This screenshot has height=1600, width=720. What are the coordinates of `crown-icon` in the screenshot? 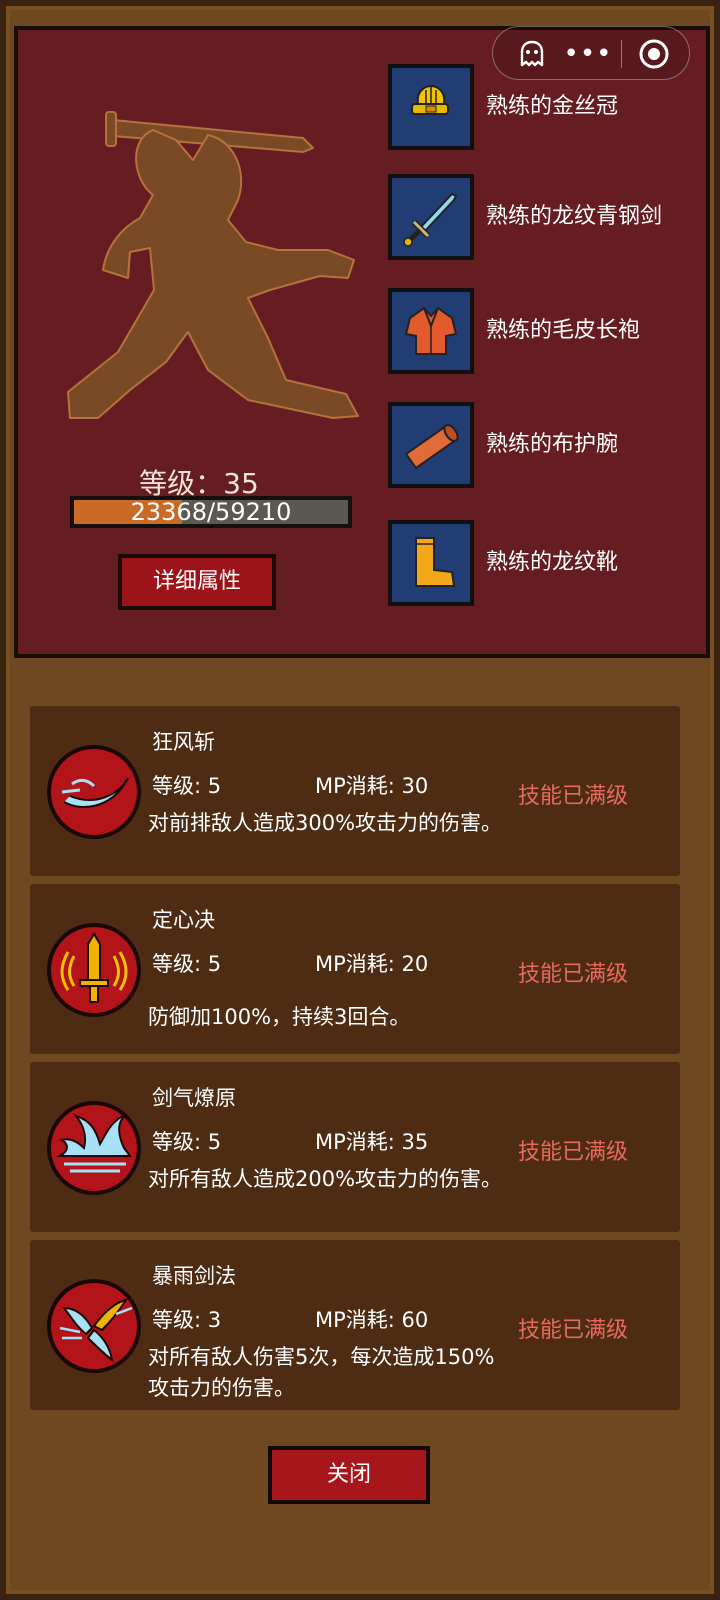 It's located at (430, 99).